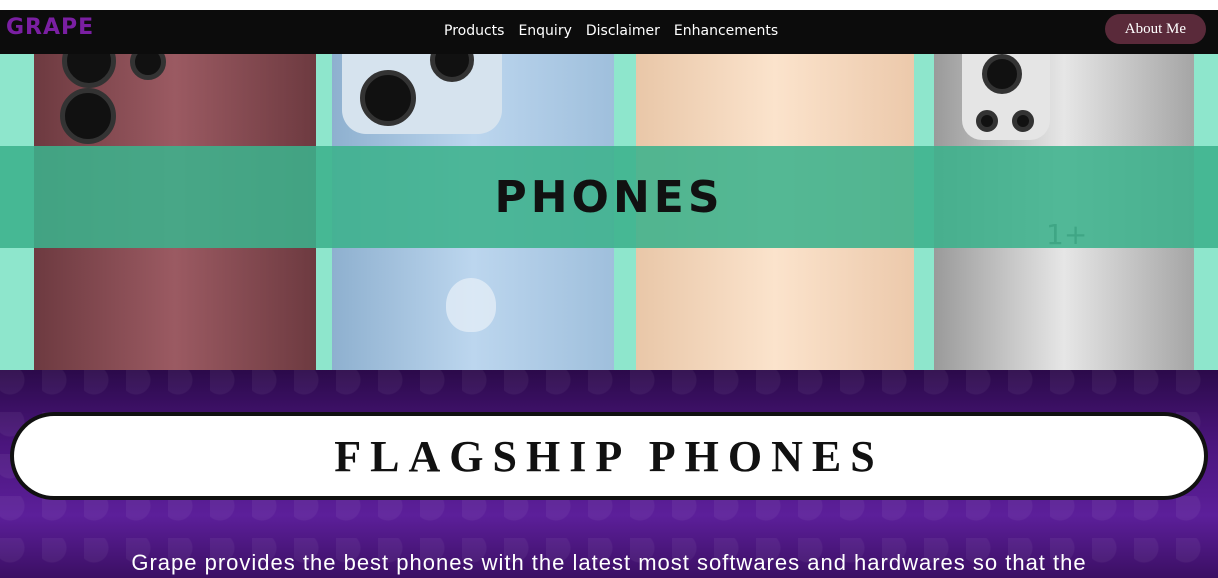 The width and height of the screenshot is (1218, 578). I want to click on apple-logo-icon, so click(471, 305).